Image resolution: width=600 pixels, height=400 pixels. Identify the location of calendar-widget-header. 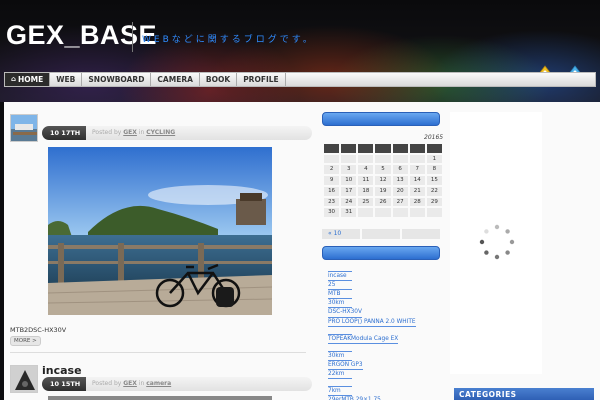
(381, 119).